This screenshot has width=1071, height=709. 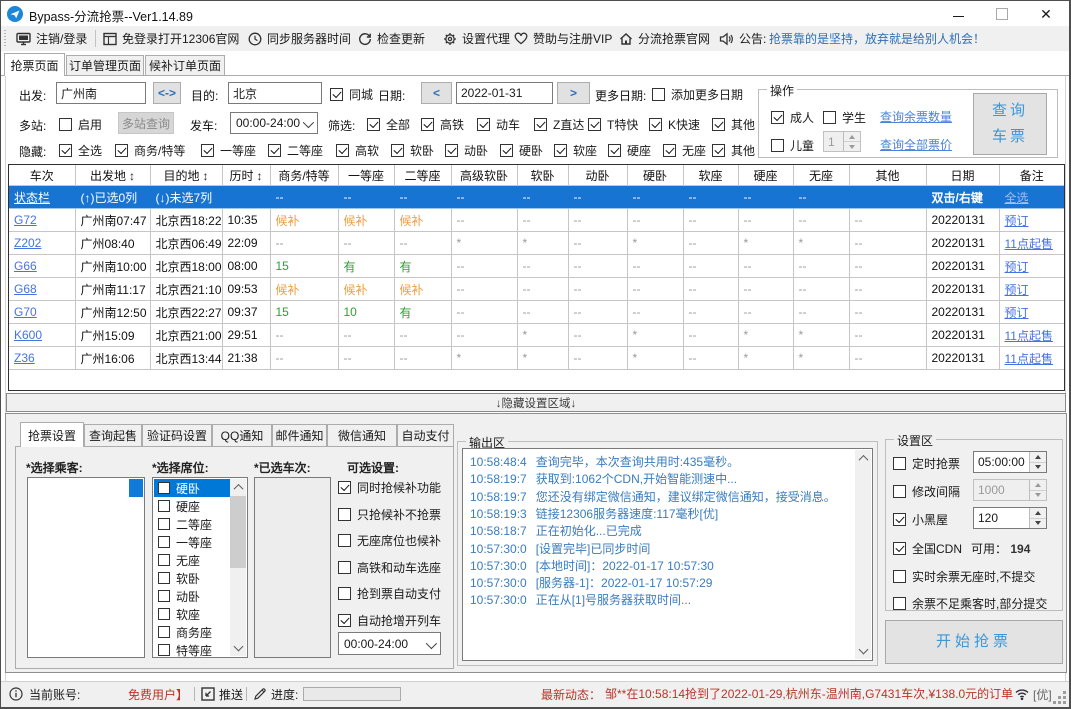 What do you see at coordinates (274, 123) in the screenshot?
I see `depart-time-select: 00:00-24:00` at bounding box center [274, 123].